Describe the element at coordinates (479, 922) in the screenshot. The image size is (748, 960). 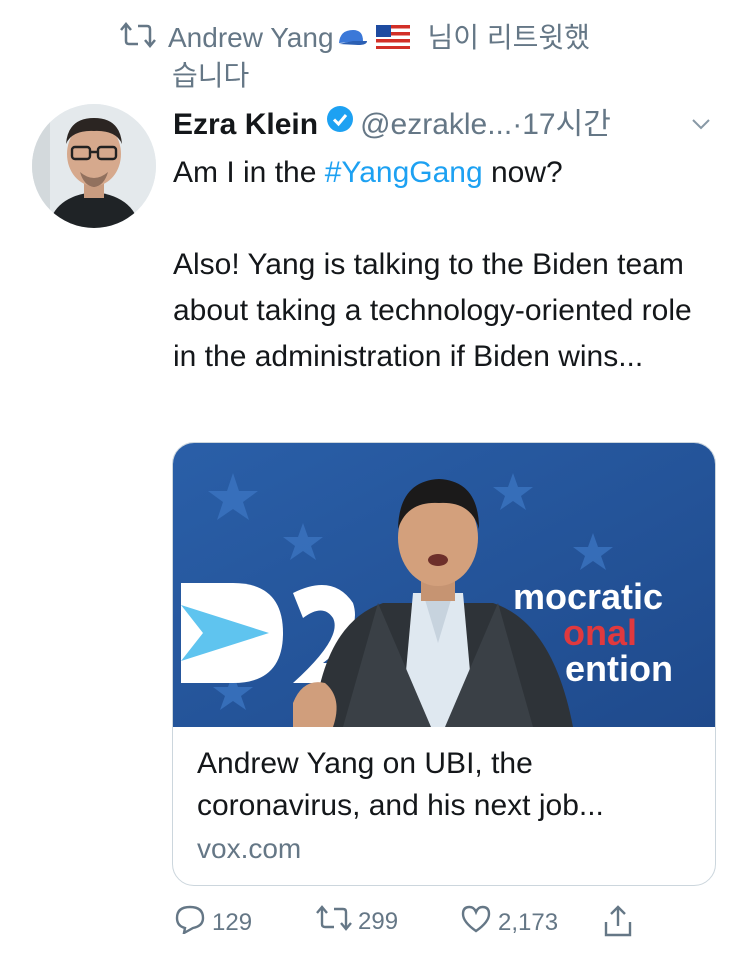
I see `heart-icon` at that location.